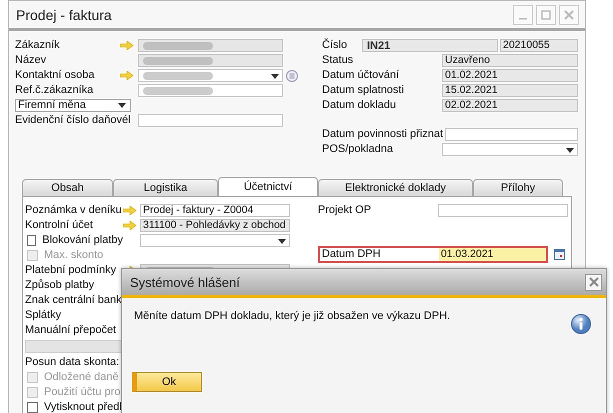  Describe the element at coordinates (539, 45) in the screenshot. I see `input-field: 20210055` at that location.